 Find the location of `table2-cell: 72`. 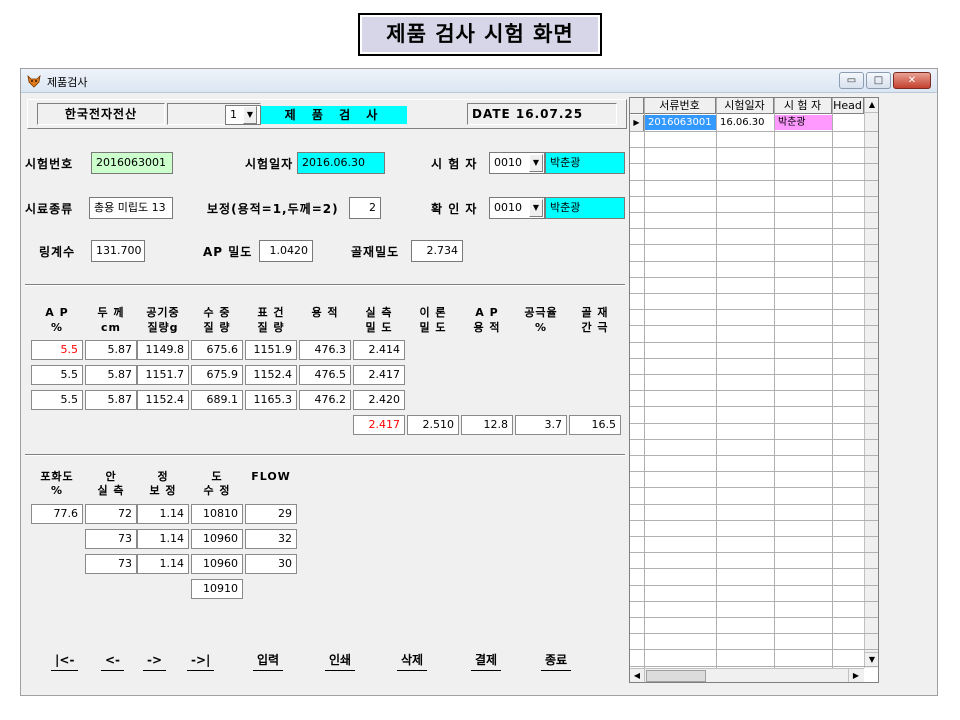

table2-cell: 72 is located at coordinates (111, 514).